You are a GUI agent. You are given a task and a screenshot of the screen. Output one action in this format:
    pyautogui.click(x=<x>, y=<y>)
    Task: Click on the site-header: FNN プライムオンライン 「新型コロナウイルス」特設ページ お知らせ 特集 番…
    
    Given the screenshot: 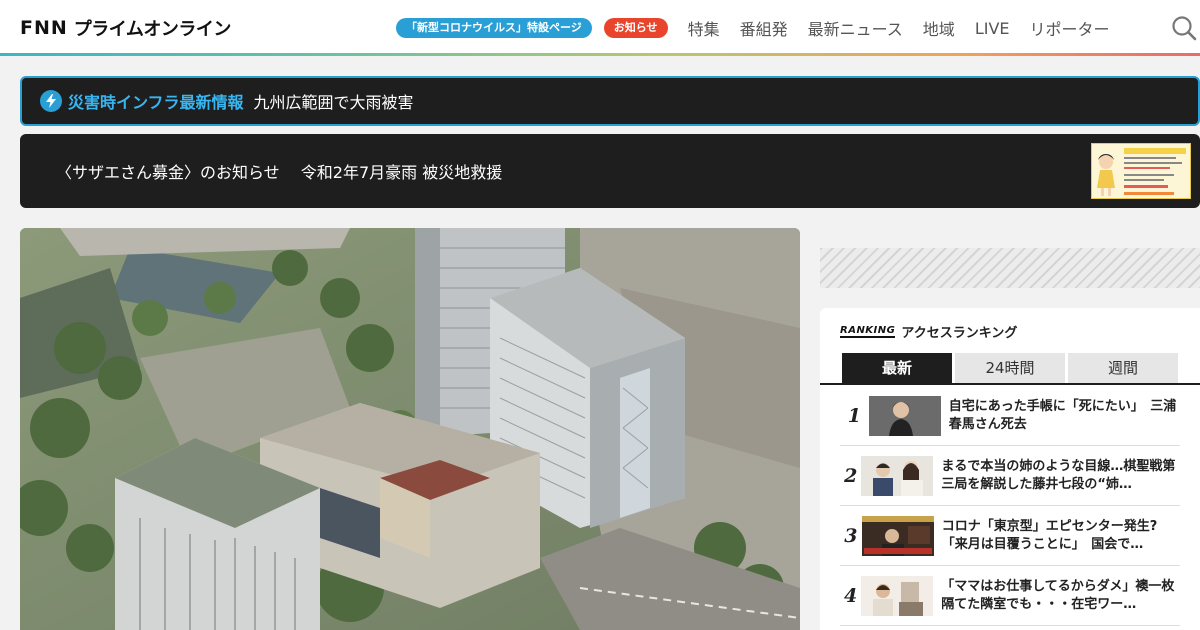 What is the action you would take?
    pyautogui.click(x=600, y=28)
    